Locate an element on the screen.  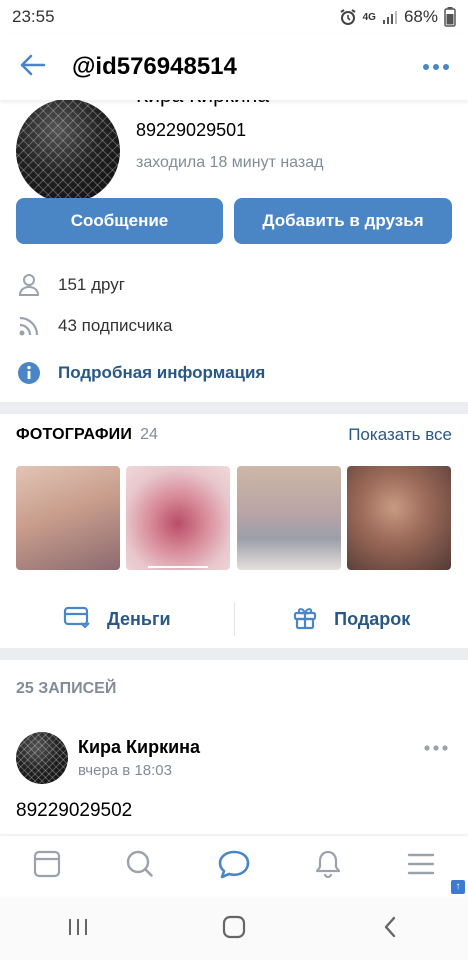
profile-phone: 89229029501 is located at coordinates (191, 130).